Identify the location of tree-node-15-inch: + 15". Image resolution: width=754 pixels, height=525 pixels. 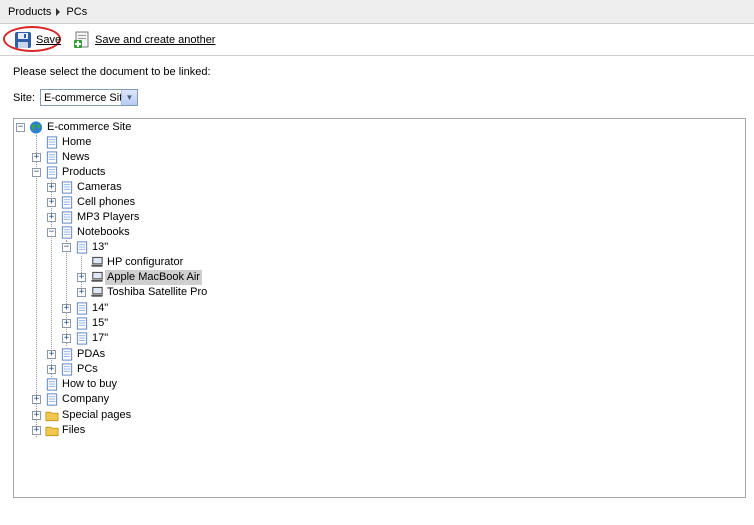
(164, 323).